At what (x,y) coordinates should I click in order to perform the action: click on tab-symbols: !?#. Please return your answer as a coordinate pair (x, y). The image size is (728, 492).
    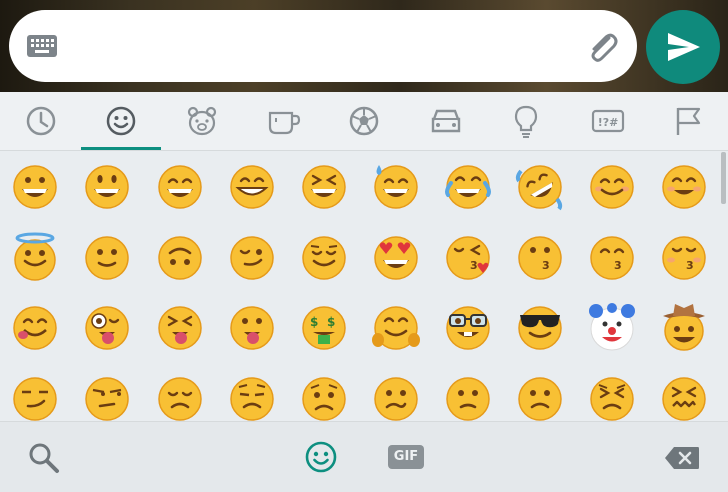
    Looking at the image, I should click on (607, 121).